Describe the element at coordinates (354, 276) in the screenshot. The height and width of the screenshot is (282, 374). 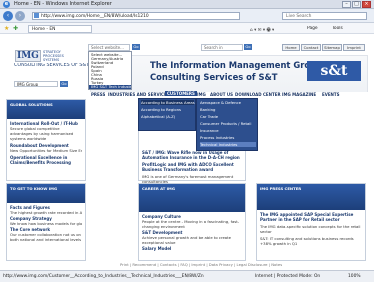
I see `zoom-level: 100%` at that location.